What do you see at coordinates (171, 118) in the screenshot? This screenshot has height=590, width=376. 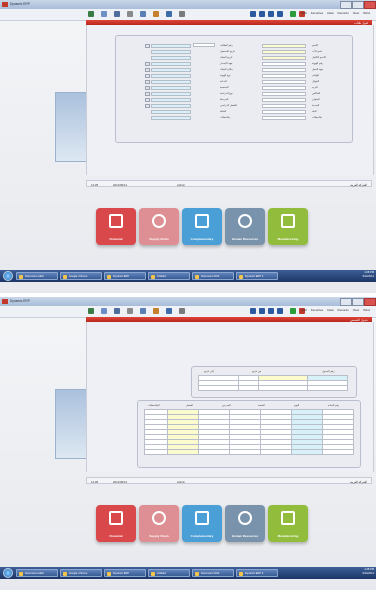 I see `field-notes-left` at bounding box center [171, 118].